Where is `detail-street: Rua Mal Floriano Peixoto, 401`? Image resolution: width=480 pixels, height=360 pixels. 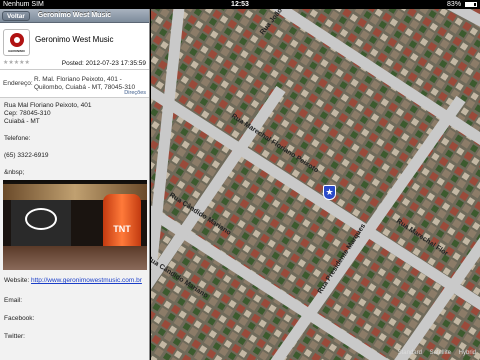 detail-street: Rua Mal Floriano Peixoto, 401 is located at coordinates (48, 105).